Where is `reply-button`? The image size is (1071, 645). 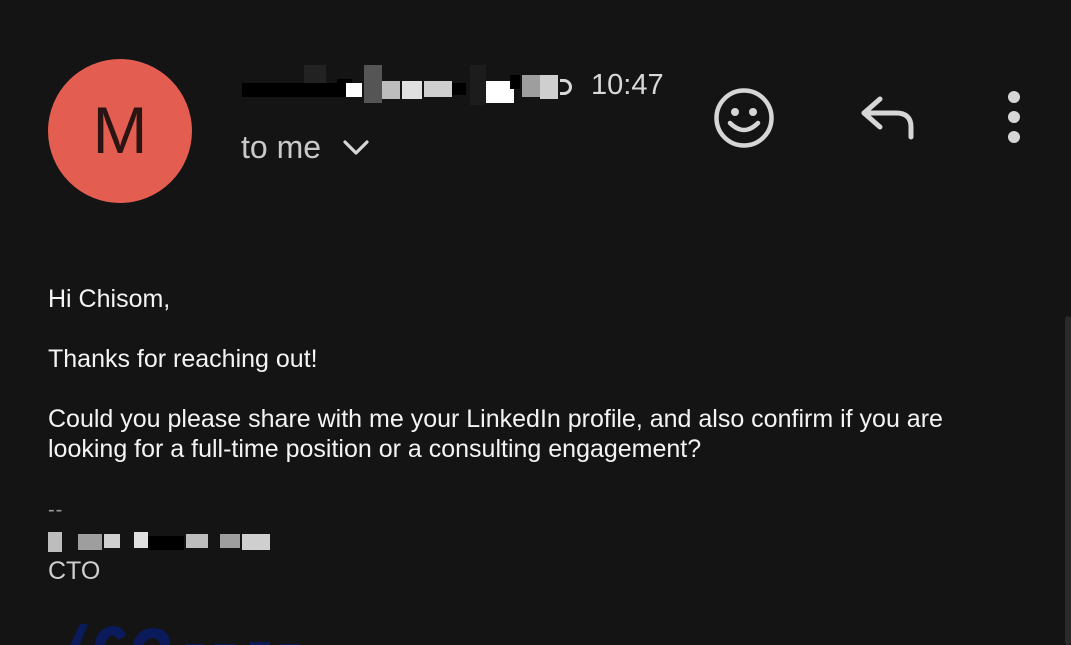
reply-button is located at coordinates (888, 120).